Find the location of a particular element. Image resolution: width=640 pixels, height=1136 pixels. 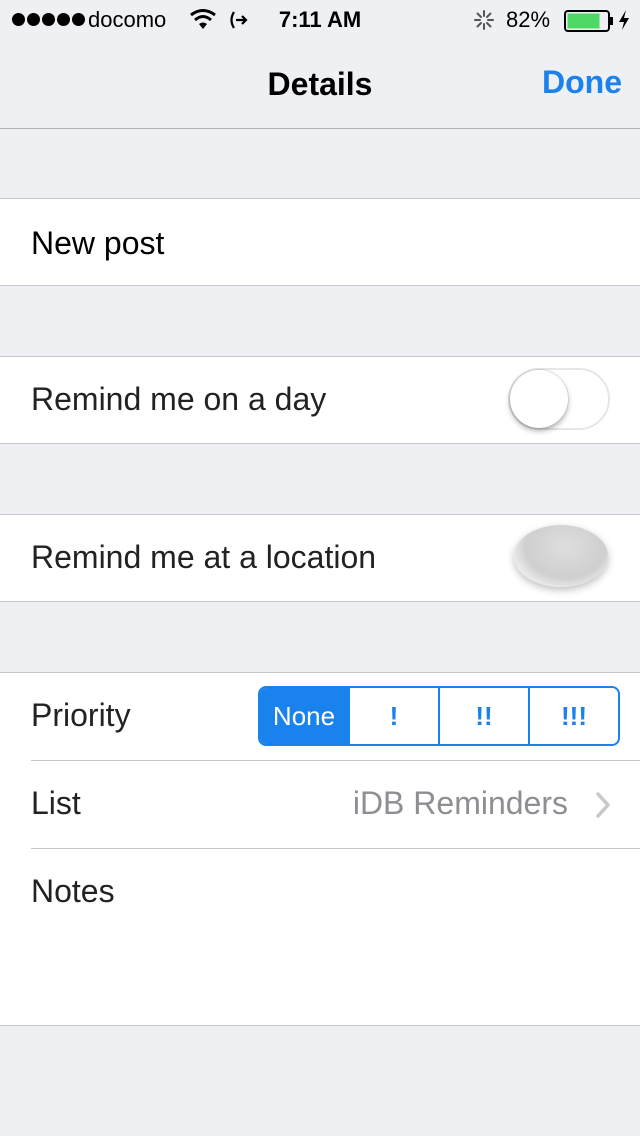

priority-low-segment: ! is located at coordinates (393, 716).